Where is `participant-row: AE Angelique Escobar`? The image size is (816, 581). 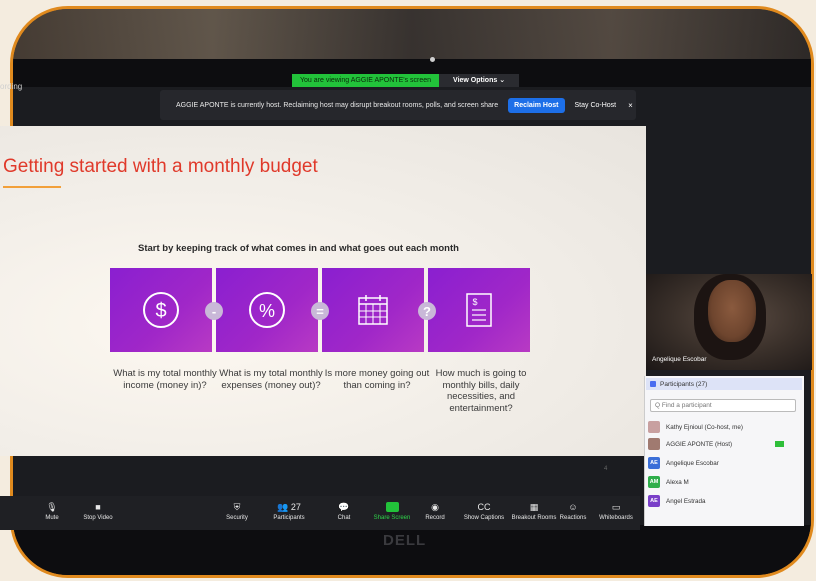
participant-row: AE Angelique Escobar is located at coordinates (723, 463).